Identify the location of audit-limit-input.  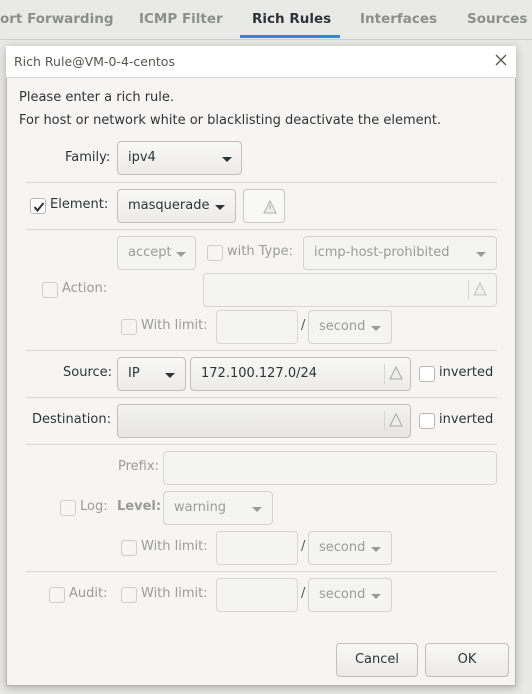
(257, 595).